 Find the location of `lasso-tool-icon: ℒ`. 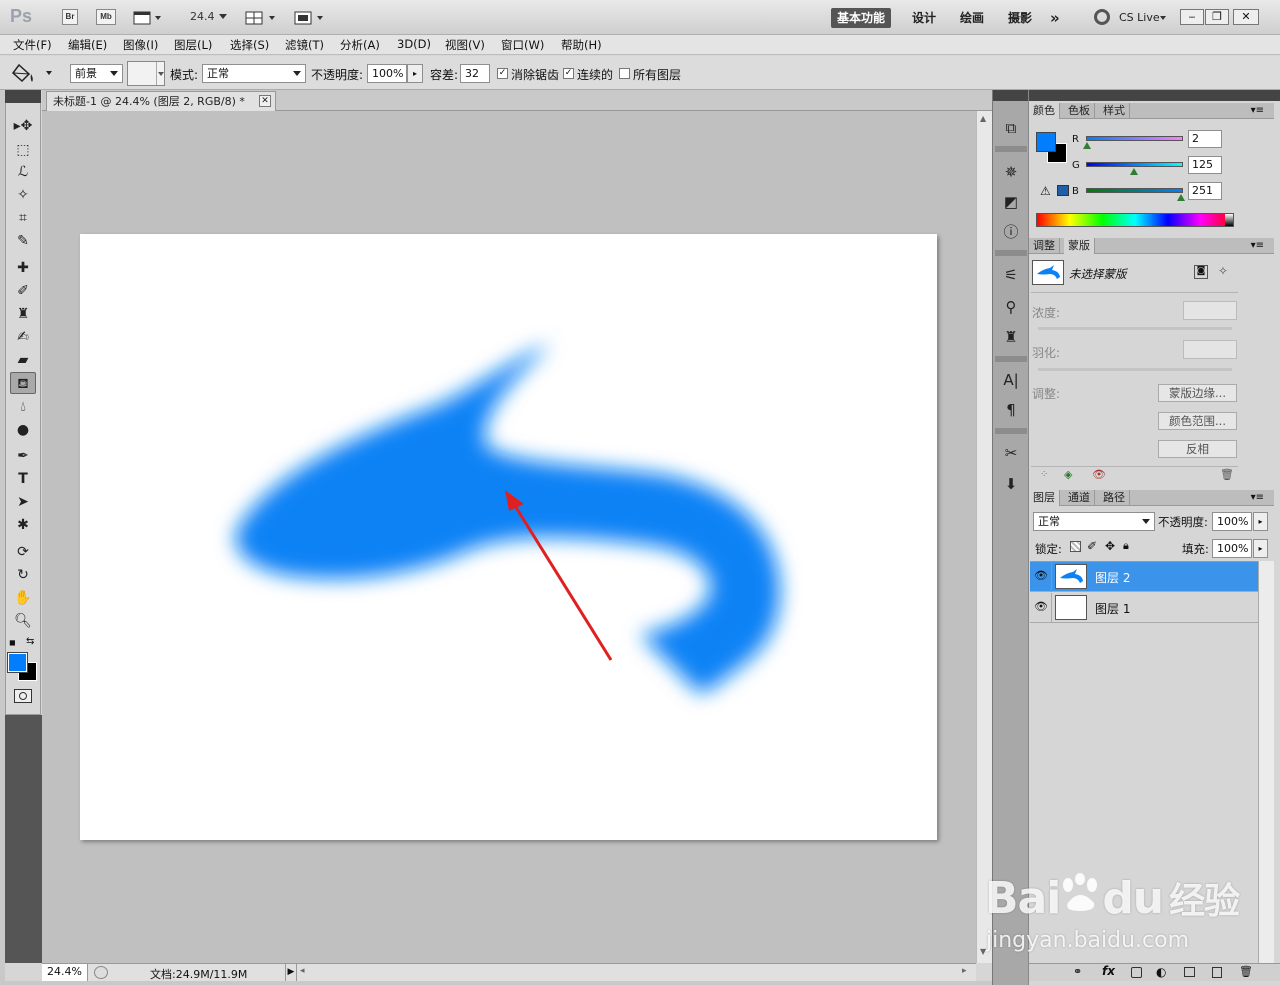

lasso-tool-icon: ℒ is located at coordinates (23, 172).